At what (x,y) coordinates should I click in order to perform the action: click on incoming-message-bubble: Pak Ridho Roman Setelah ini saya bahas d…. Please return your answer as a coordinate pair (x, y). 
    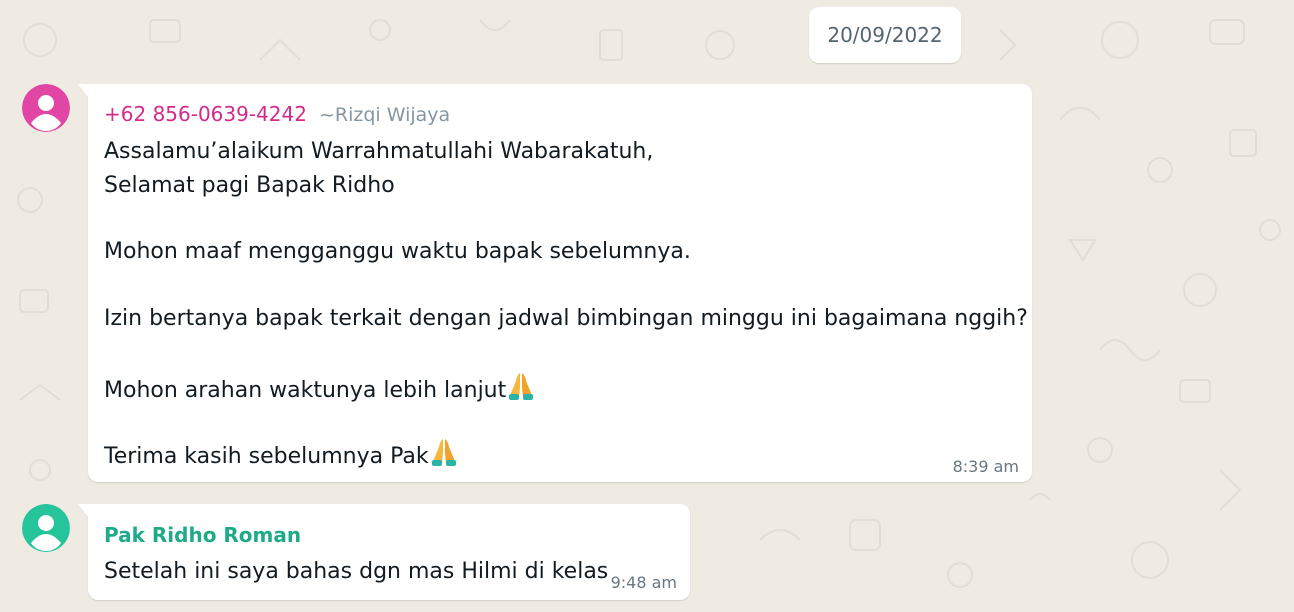
    Looking at the image, I should click on (384, 552).